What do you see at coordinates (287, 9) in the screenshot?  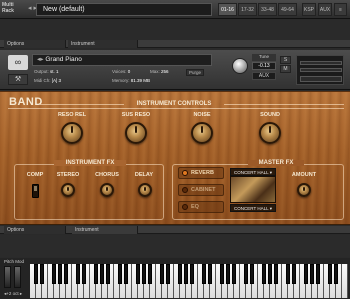 I see `page-button-49-64: 49-64` at bounding box center [287, 9].